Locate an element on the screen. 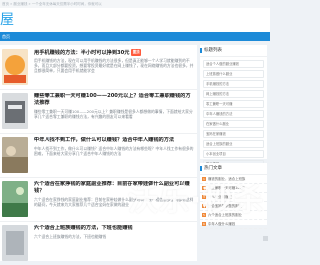 This screenshot has width=320, height=265. tag-link: 零工兼职一天可赚 is located at coordinates (233, 104).